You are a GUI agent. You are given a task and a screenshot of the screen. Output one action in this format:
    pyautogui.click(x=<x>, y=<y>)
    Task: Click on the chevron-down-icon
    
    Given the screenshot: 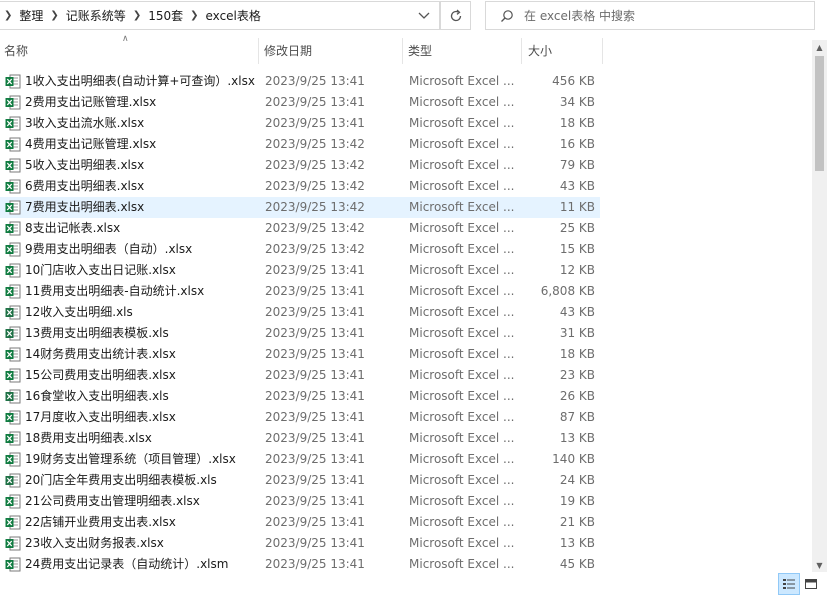 What is the action you would take?
    pyautogui.click(x=424, y=15)
    